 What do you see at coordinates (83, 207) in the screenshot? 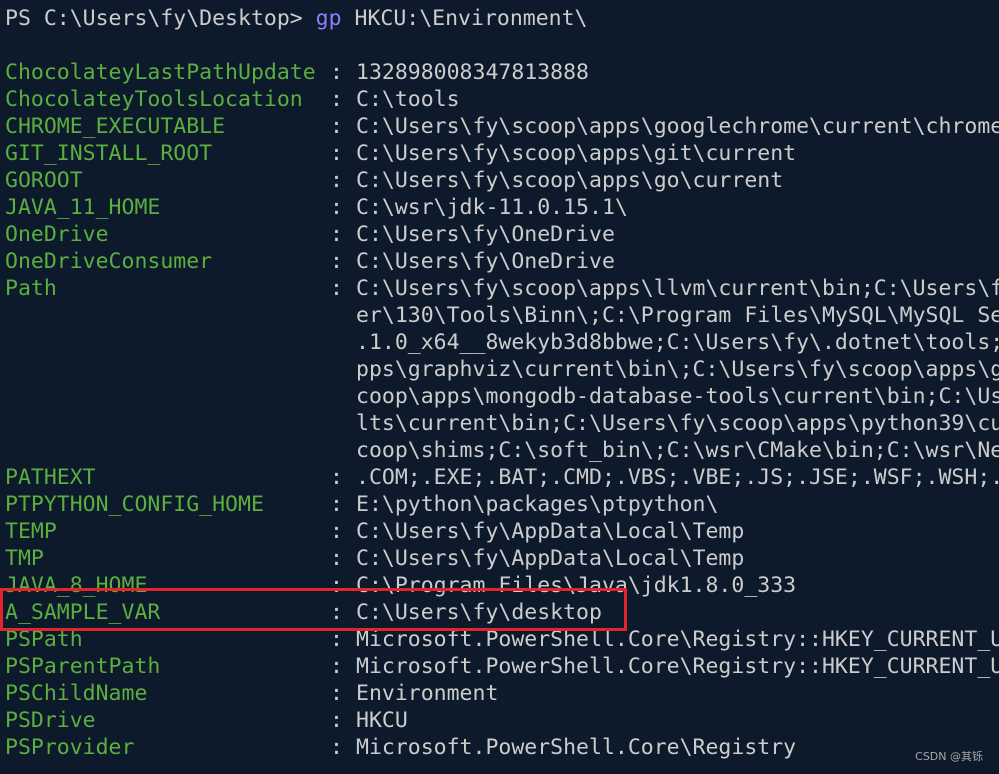
I see `row-key: JAVA_11_HOME` at bounding box center [83, 207].